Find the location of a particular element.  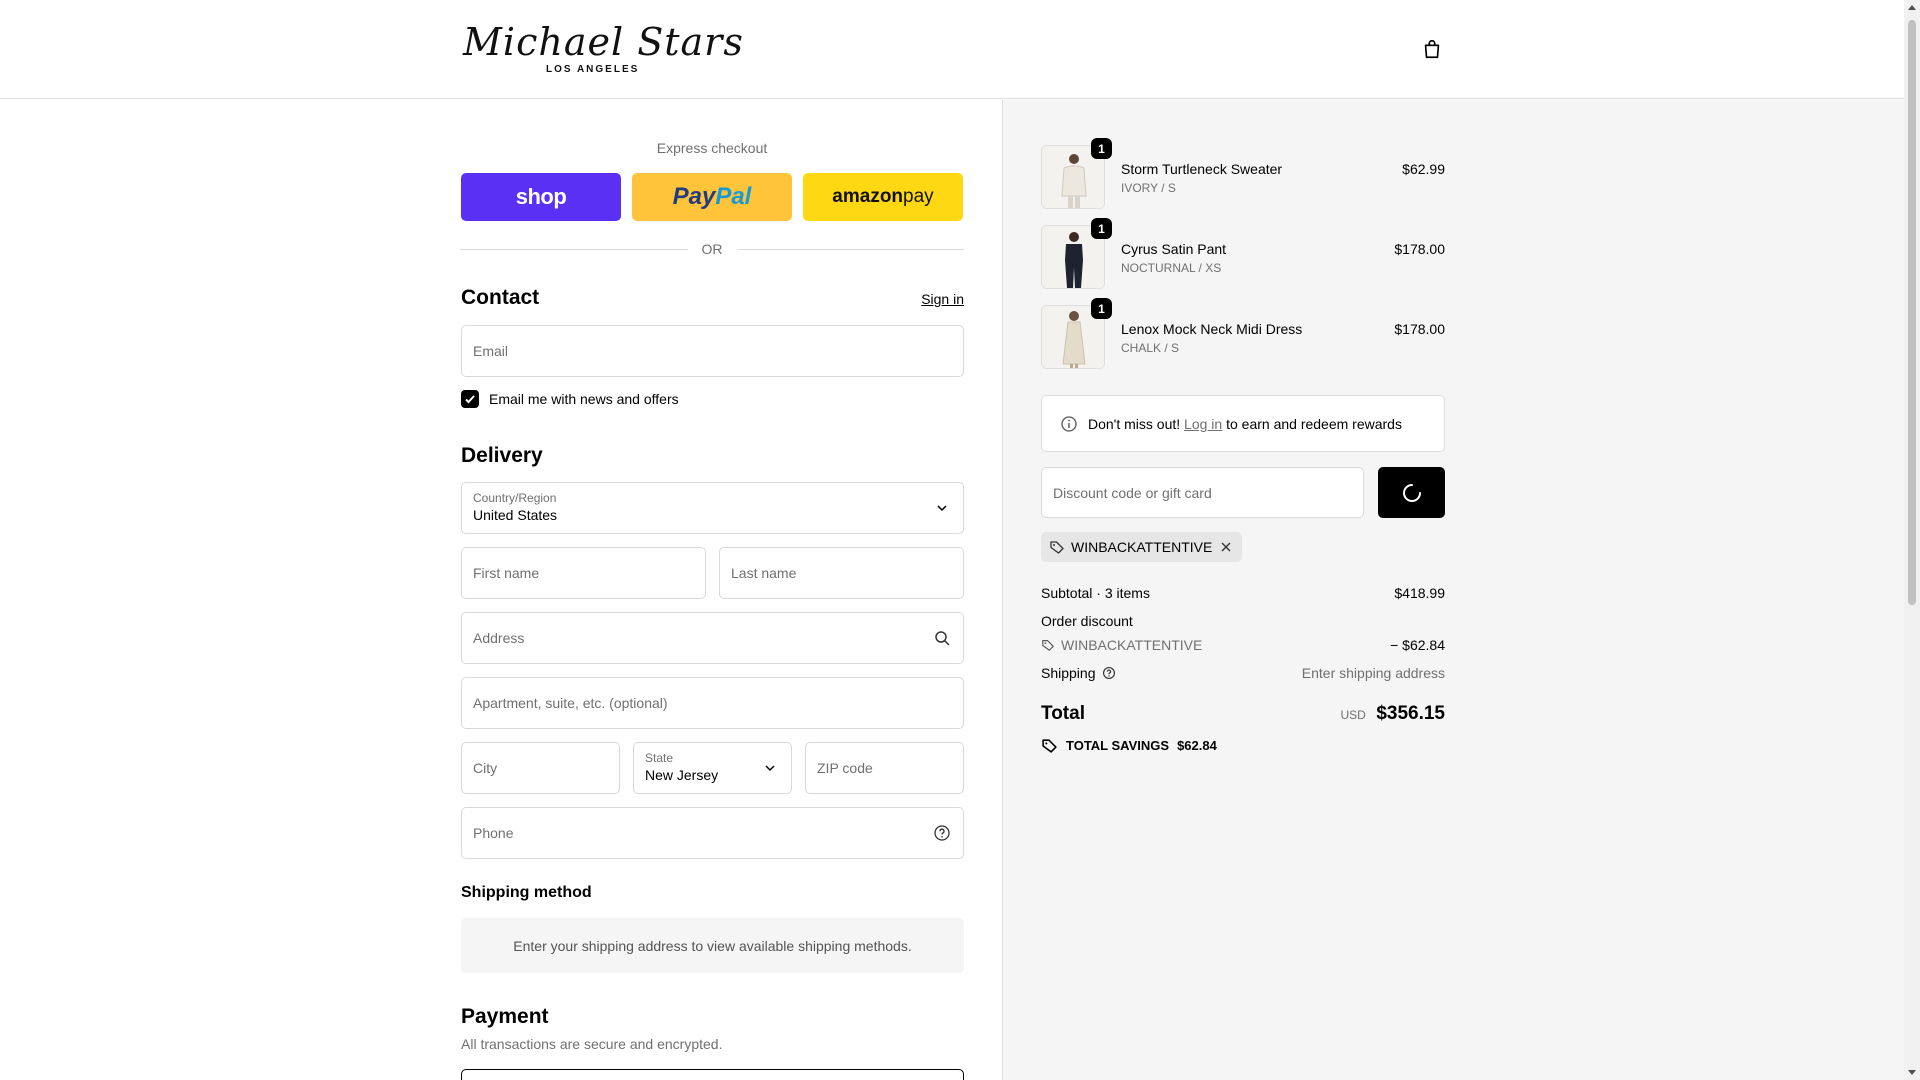

discount-code-input: Discount code or gift card is located at coordinates (1202, 492).